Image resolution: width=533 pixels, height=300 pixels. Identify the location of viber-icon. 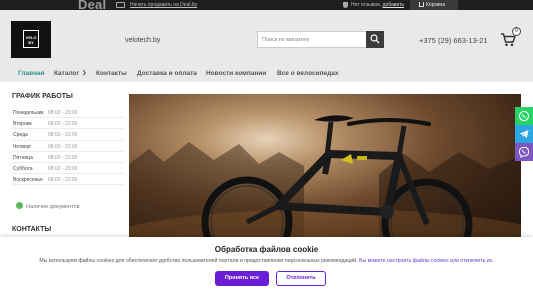
(524, 152).